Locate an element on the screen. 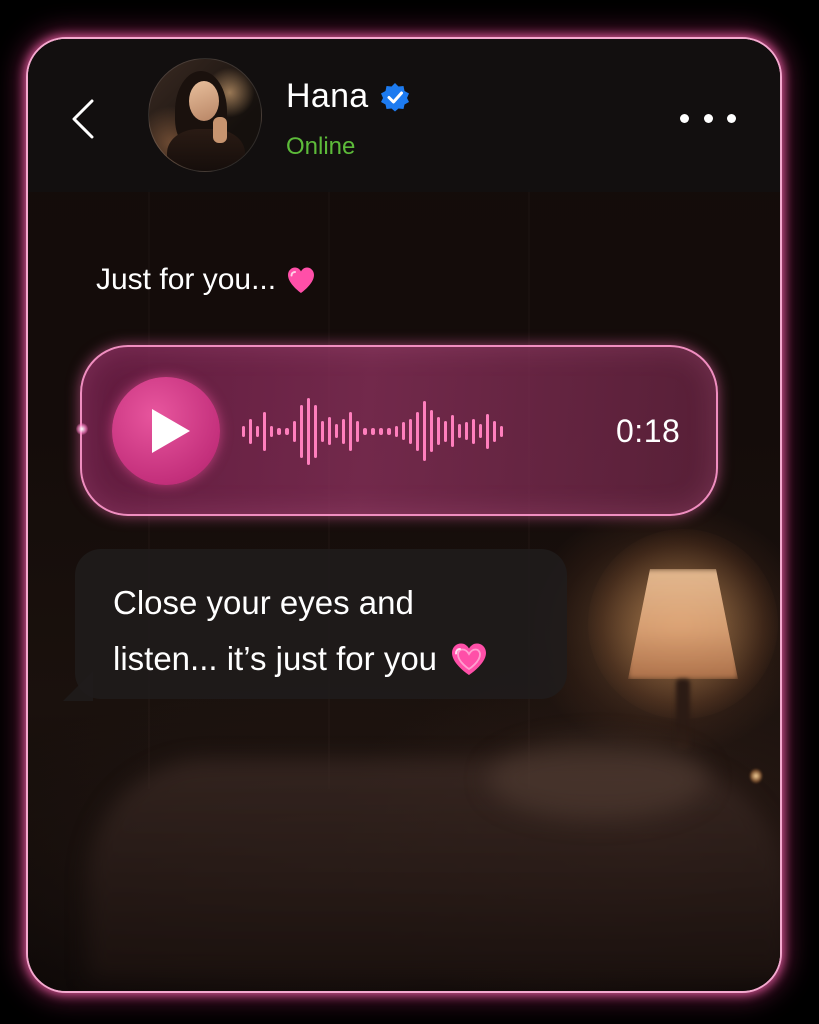 This screenshot has width=819, height=1024. play-button is located at coordinates (166, 431).